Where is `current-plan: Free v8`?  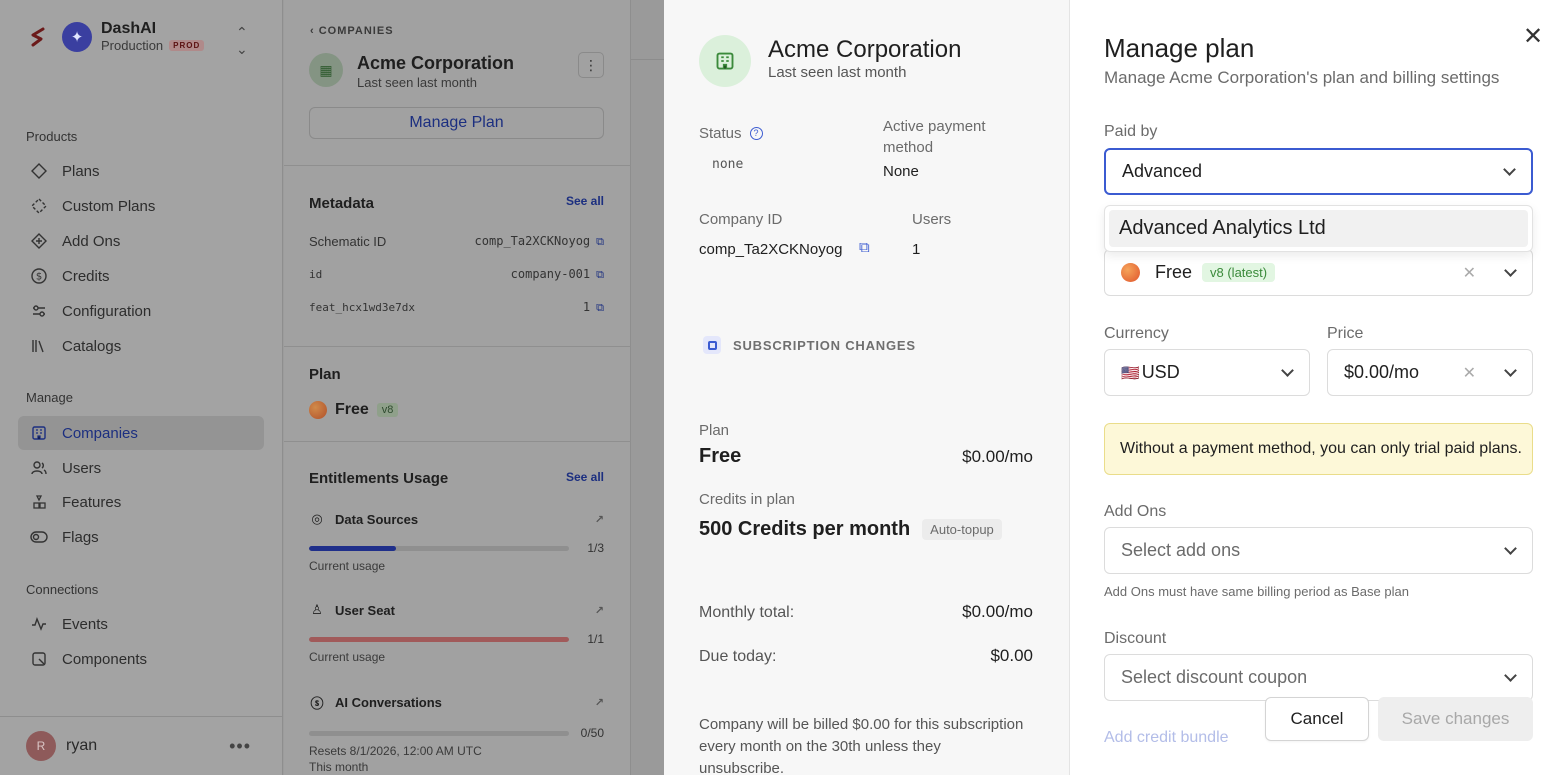
current-plan: Free v8 is located at coordinates (354, 410).